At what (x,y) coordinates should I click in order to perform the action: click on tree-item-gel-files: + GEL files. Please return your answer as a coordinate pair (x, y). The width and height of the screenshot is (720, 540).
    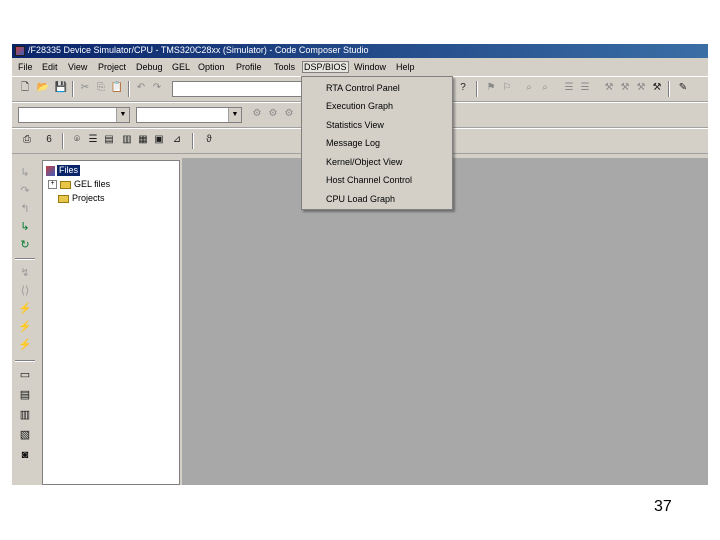
    Looking at the image, I should click on (79, 184).